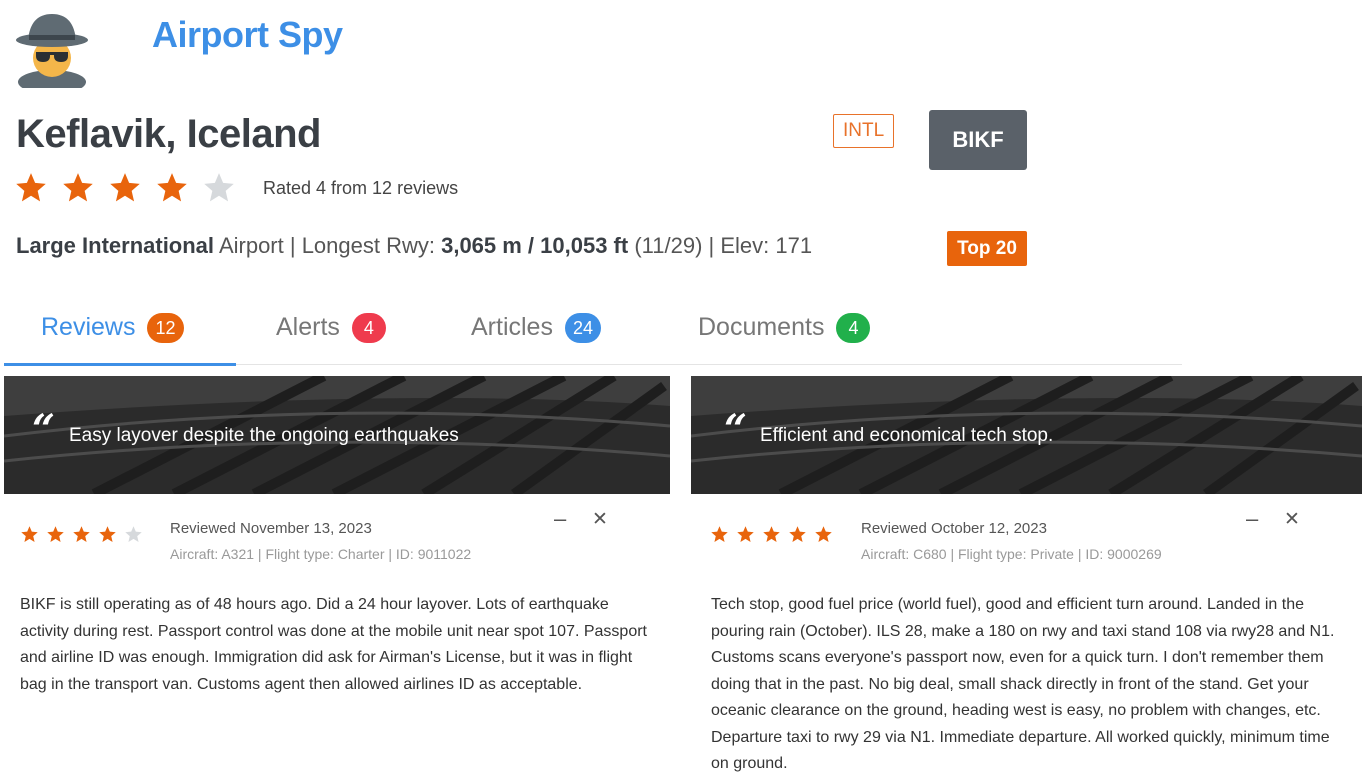 The image size is (1368, 772). I want to click on active-tab-indicator, so click(120, 364).